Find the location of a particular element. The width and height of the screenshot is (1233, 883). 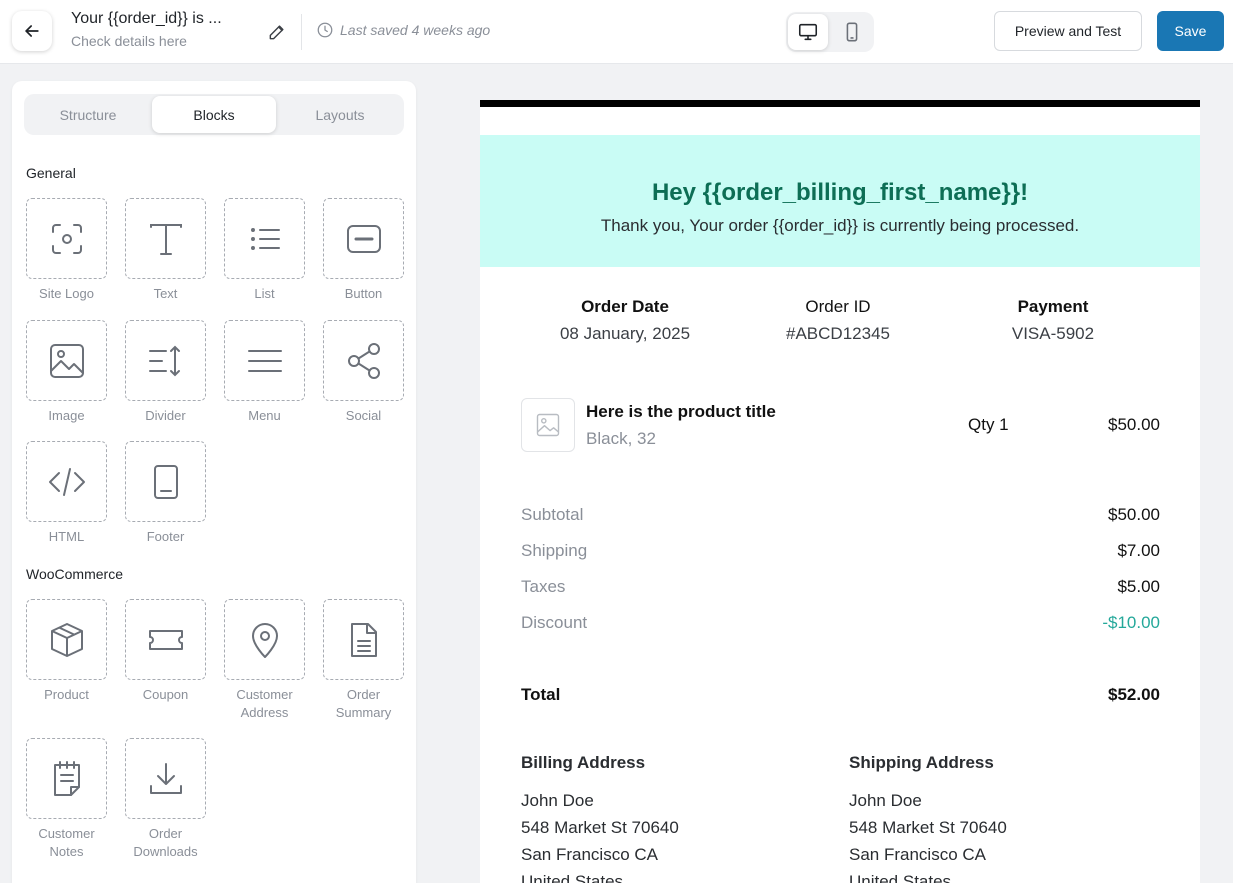

save-button: Save is located at coordinates (1190, 31).